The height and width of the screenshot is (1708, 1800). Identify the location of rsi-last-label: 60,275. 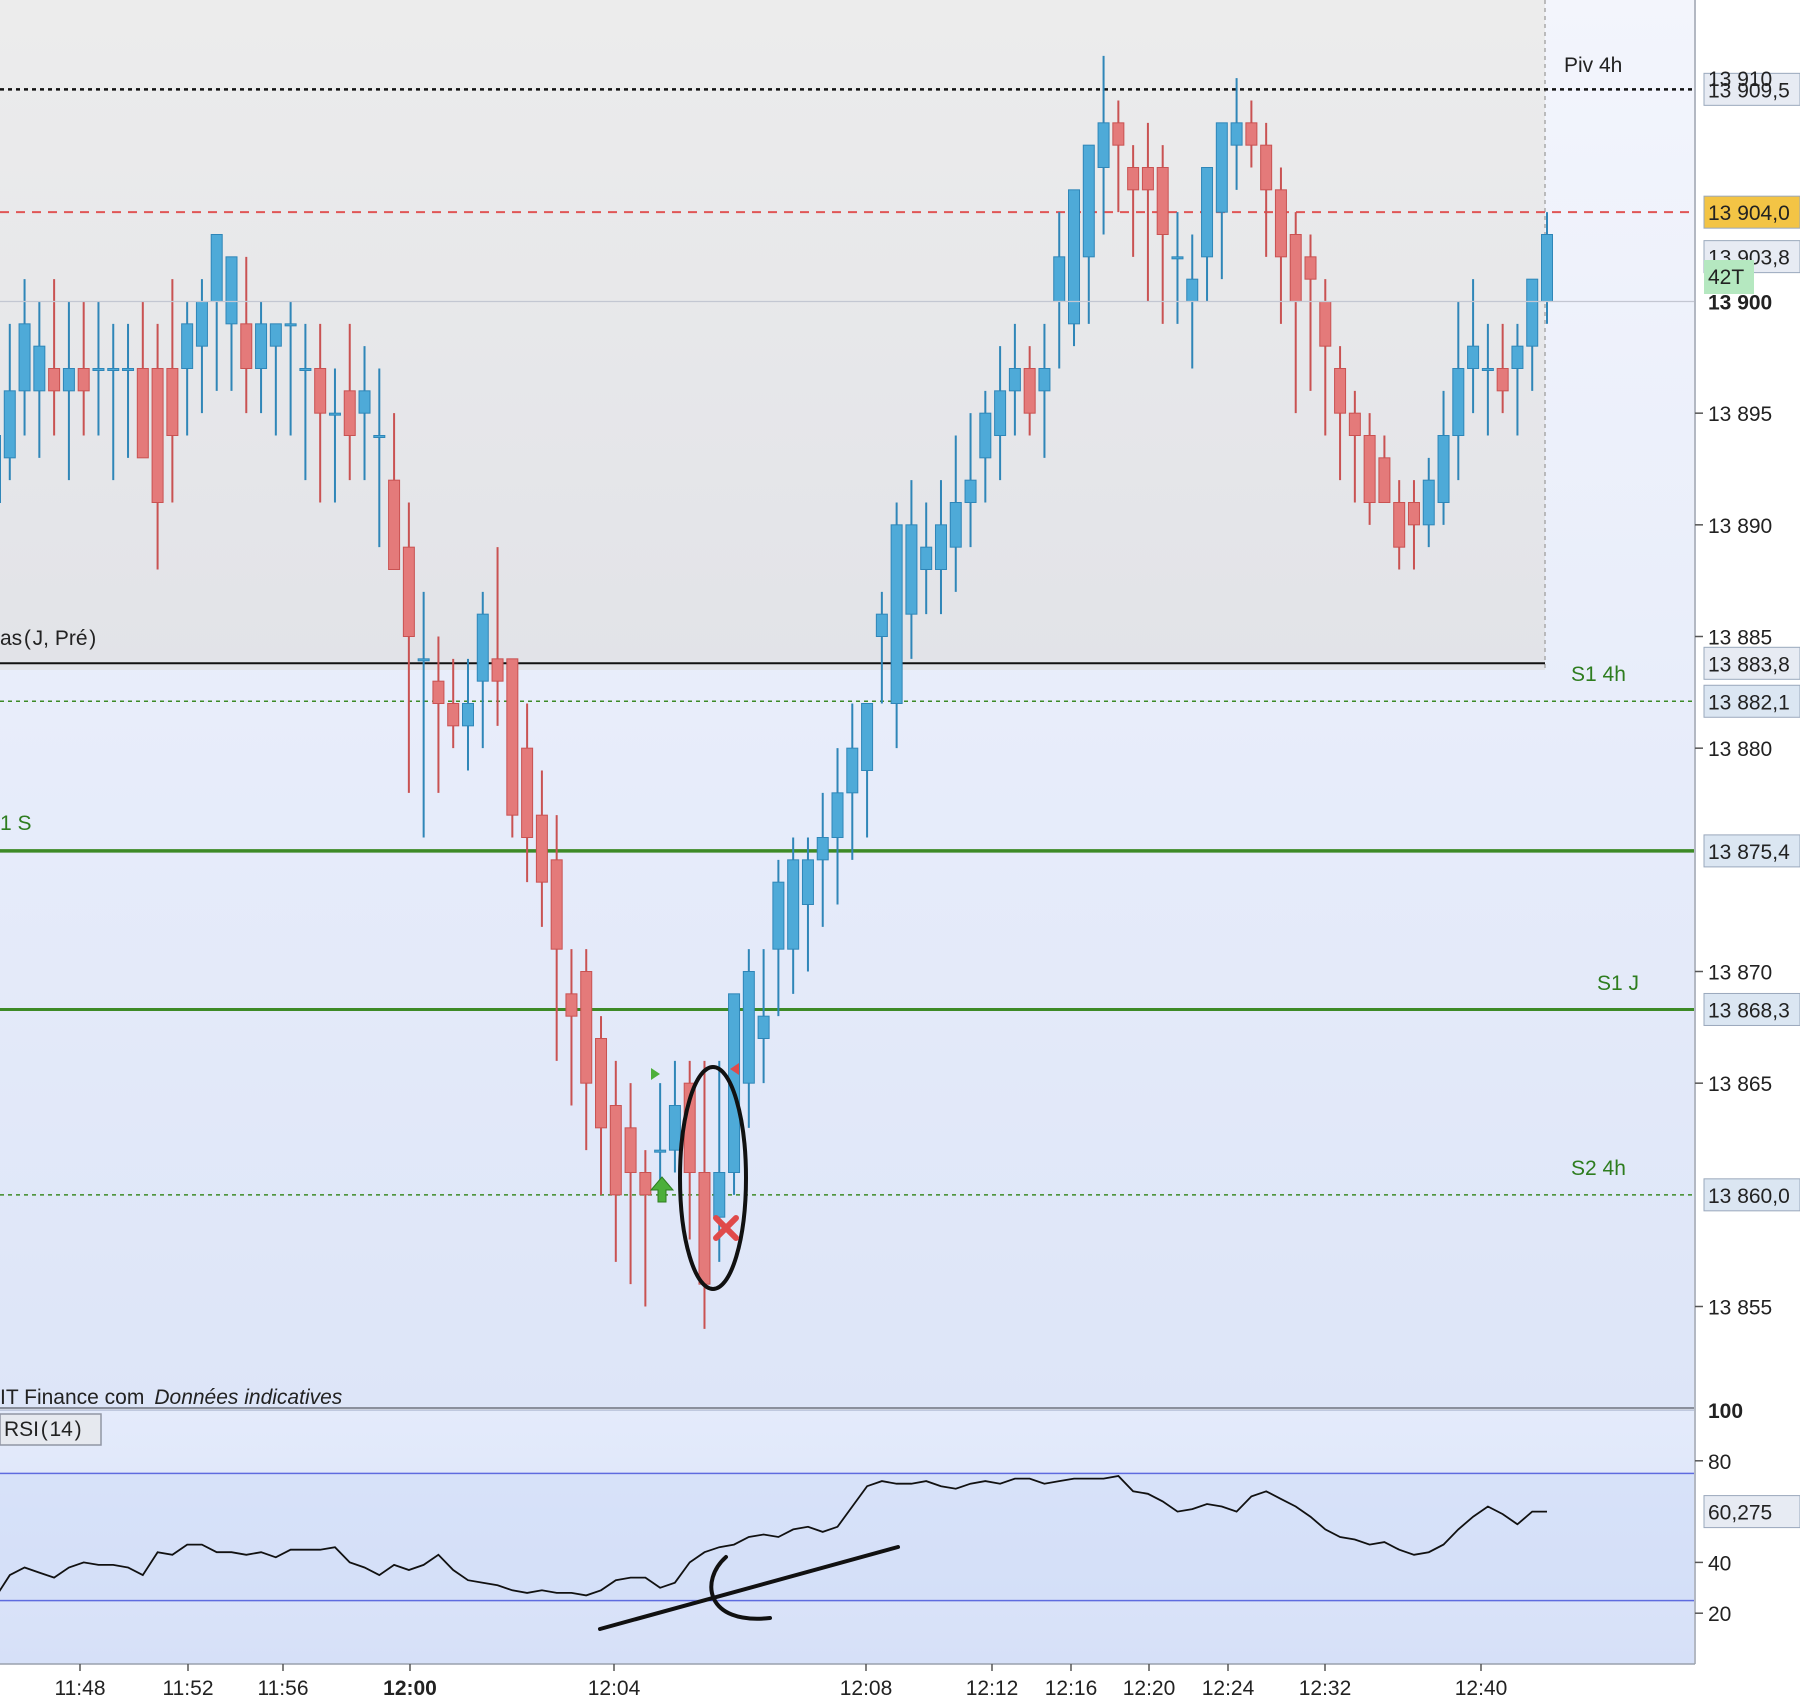
(1740, 1513).